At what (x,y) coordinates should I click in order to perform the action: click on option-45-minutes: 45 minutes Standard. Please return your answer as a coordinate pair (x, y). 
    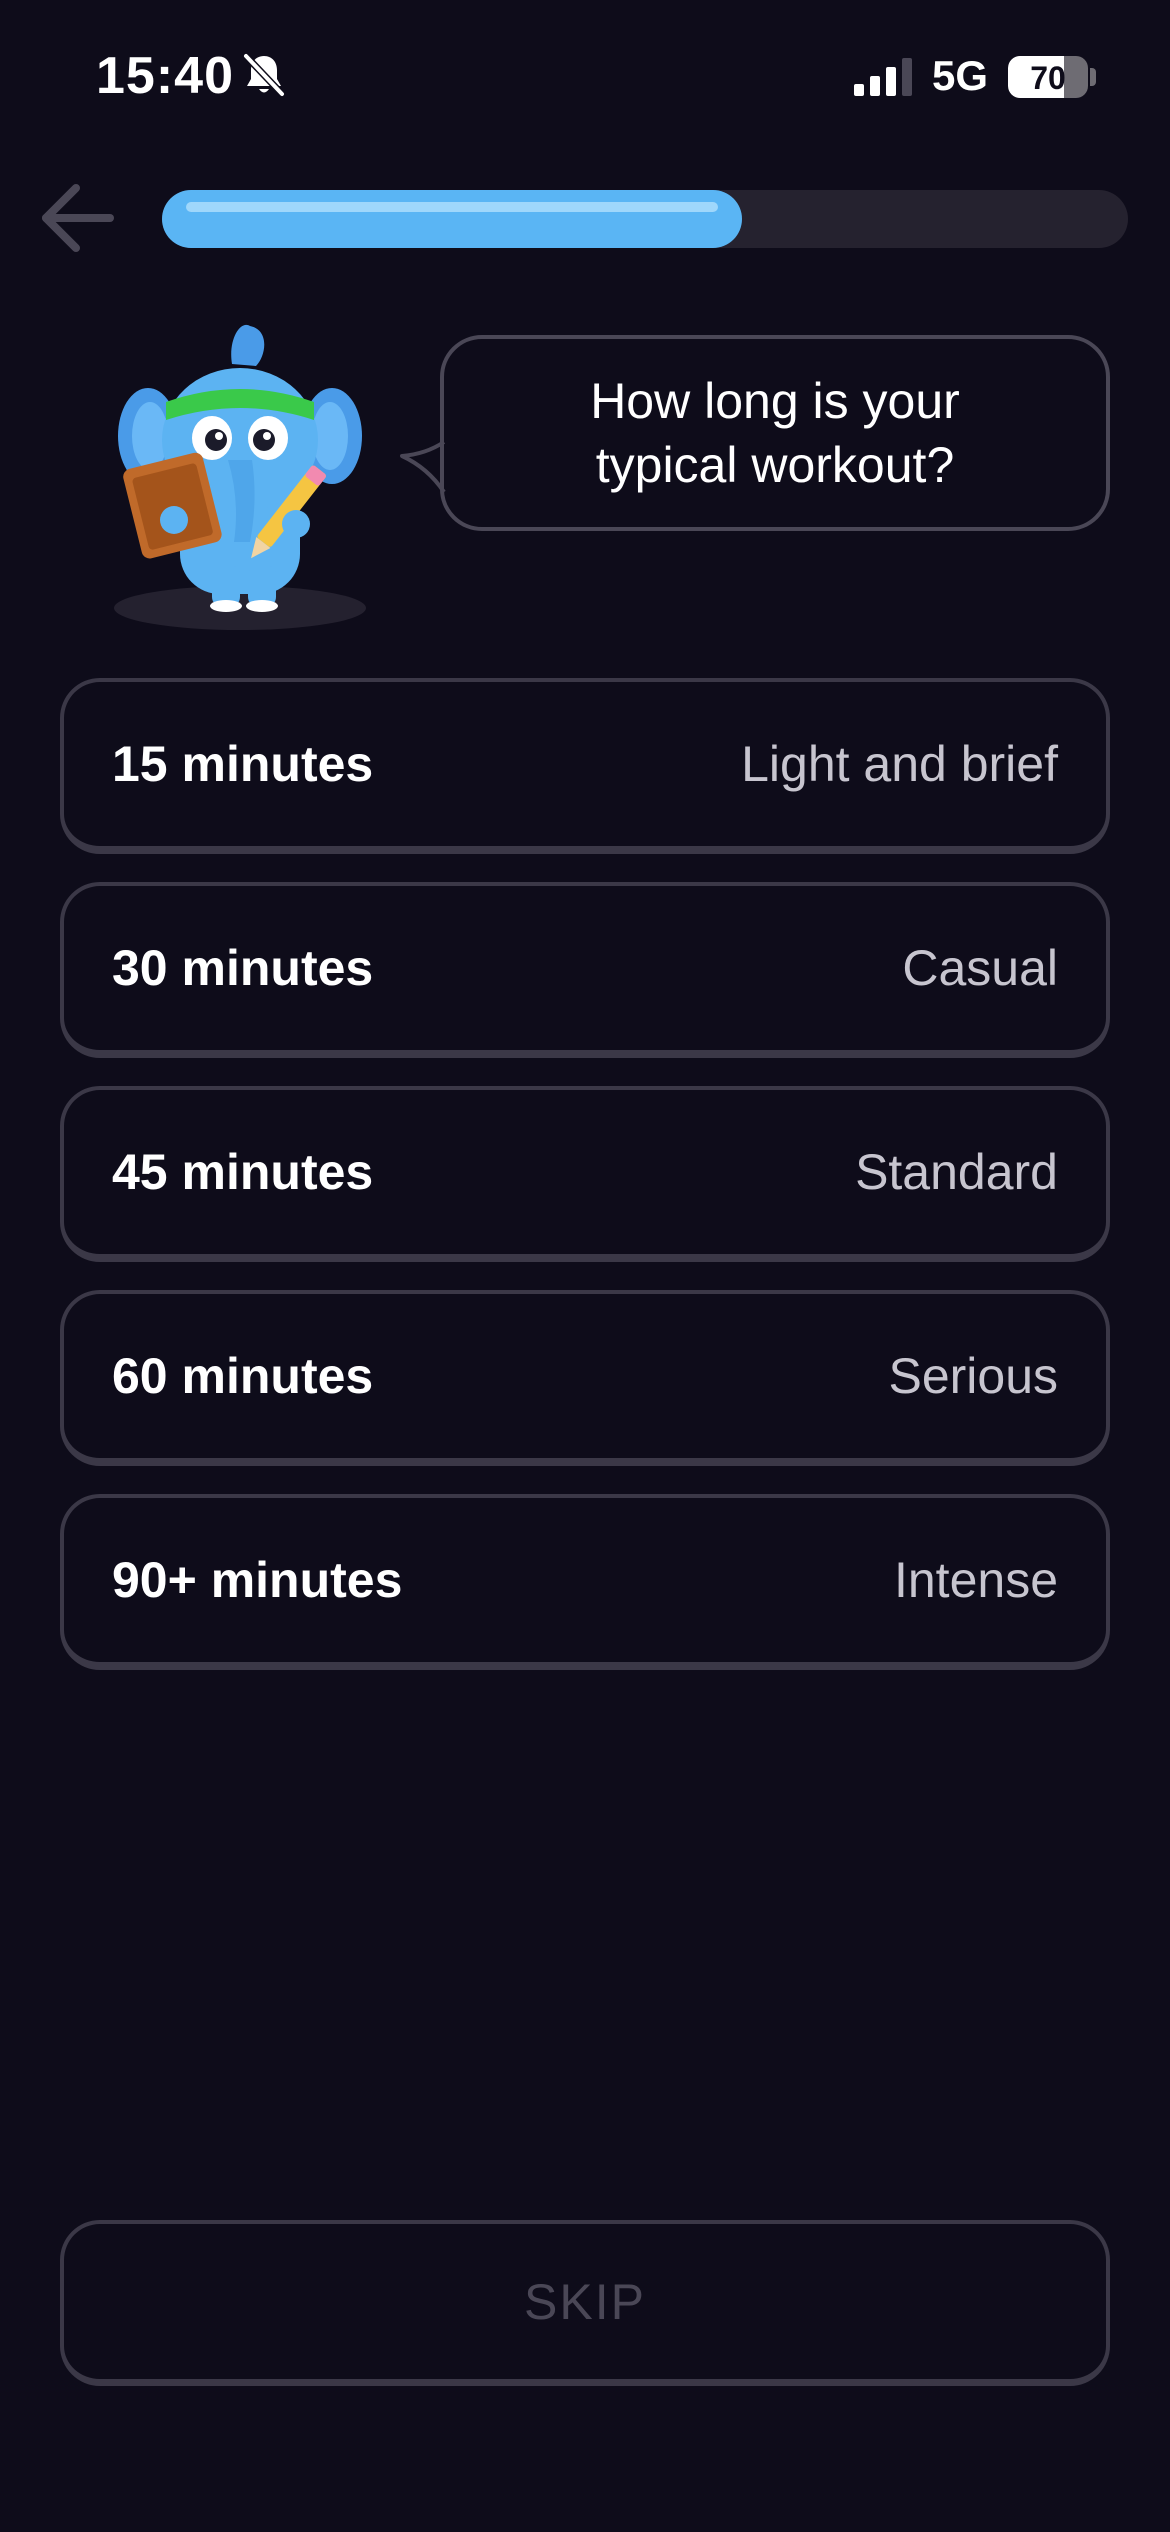
    Looking at the image, I should click on (585, 1174).